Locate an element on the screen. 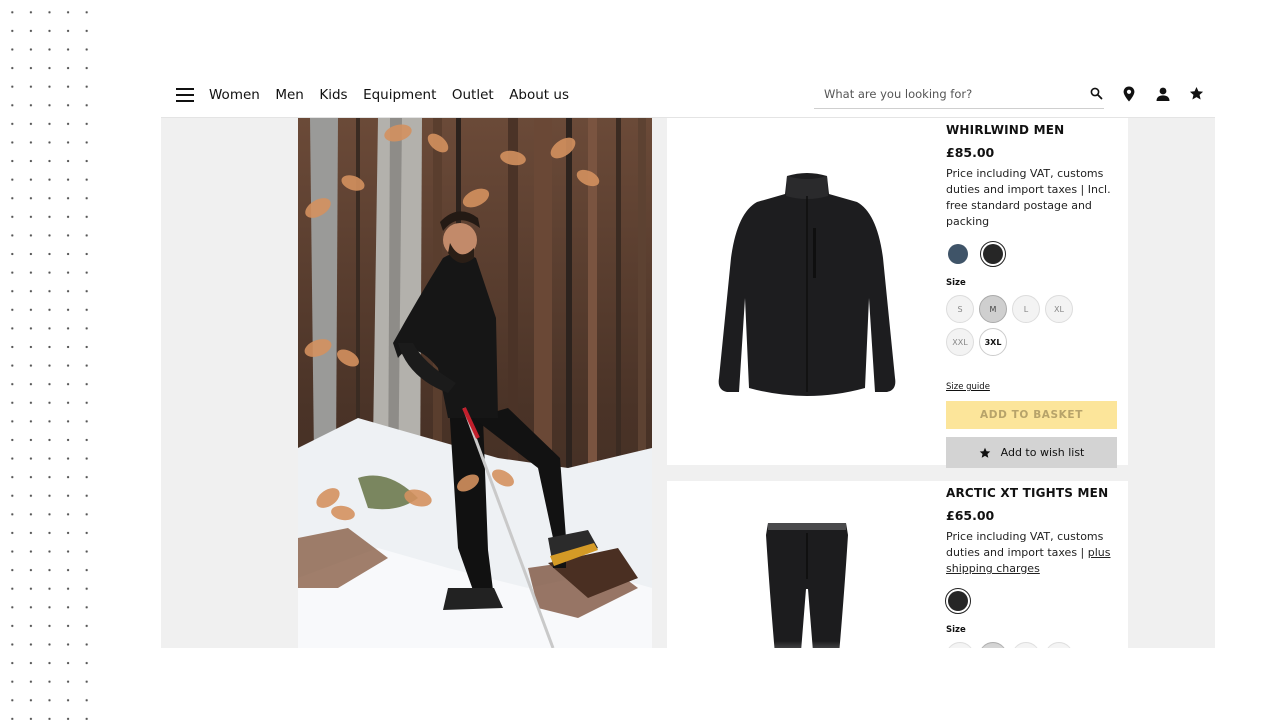 The image size is (1280, 720). search-bar is located at coordinates (959, 96).